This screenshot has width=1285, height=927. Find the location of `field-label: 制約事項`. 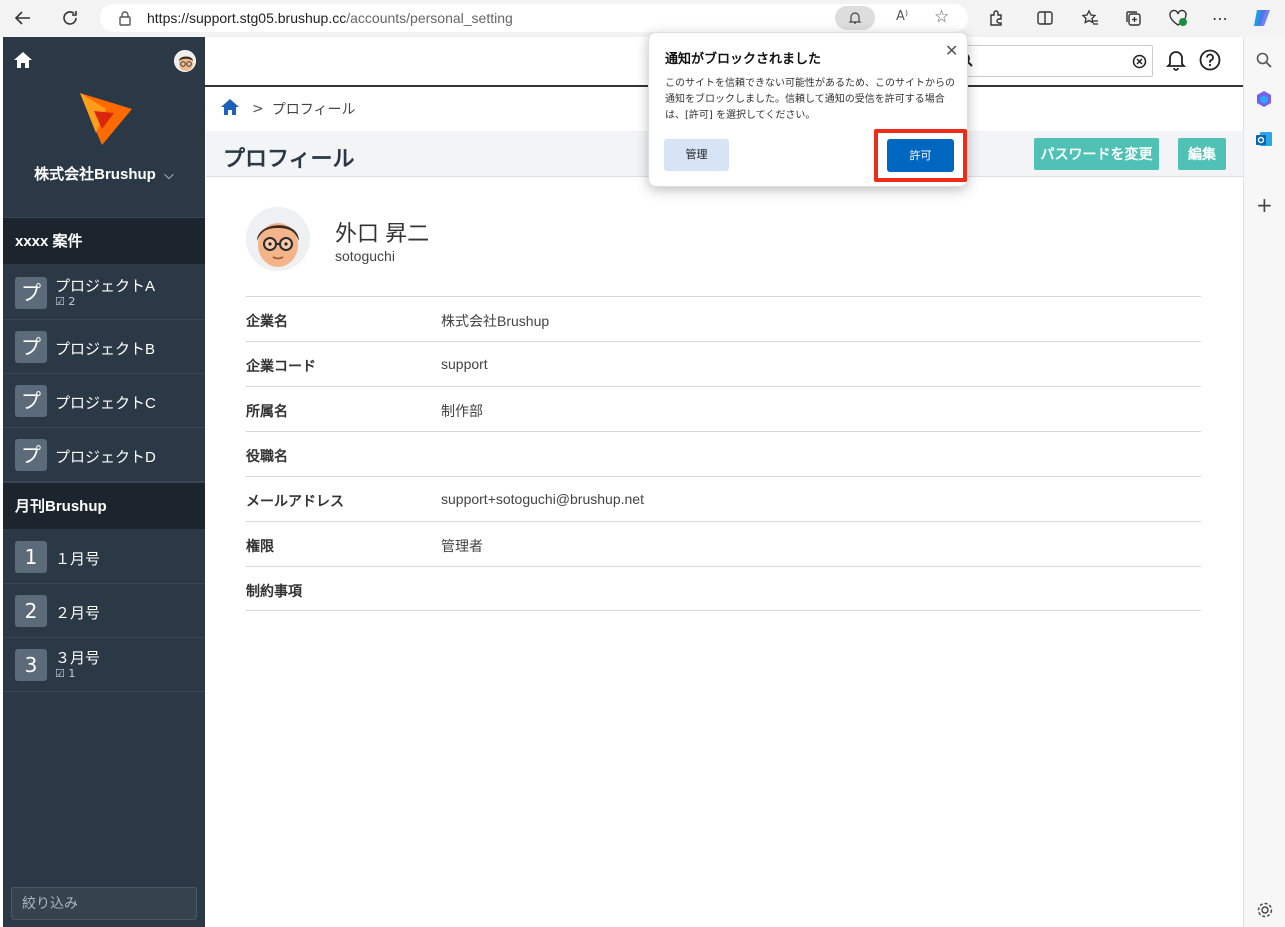

field-label: 制約事項 is located at coordinates (274, 591).